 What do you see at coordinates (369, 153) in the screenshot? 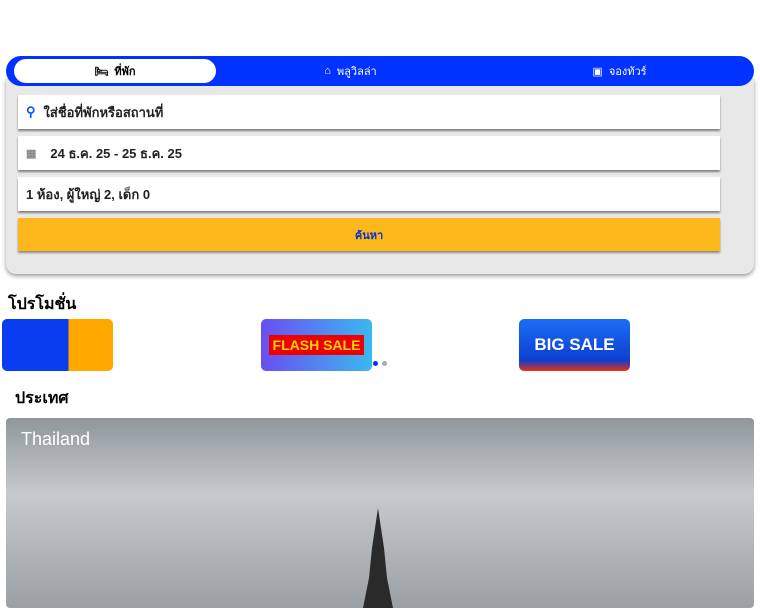
I see `date-input: ▦ 24 ธ.ค. 25 - 25 ธ.ค. 25` at bounding box center [369, 153].